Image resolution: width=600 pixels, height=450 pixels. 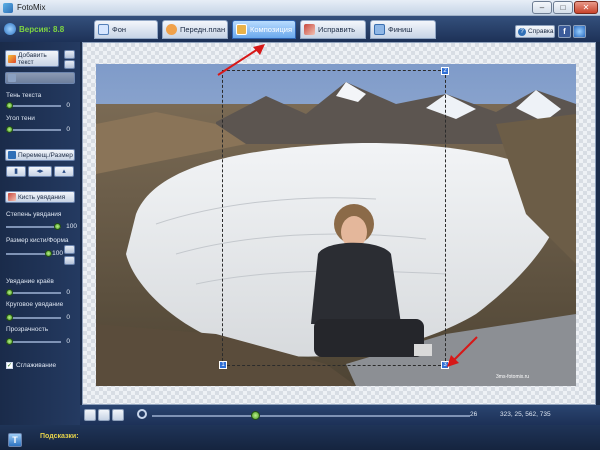 I want to click on tab-foreground: Передн.план, so click(x=195, y=29).